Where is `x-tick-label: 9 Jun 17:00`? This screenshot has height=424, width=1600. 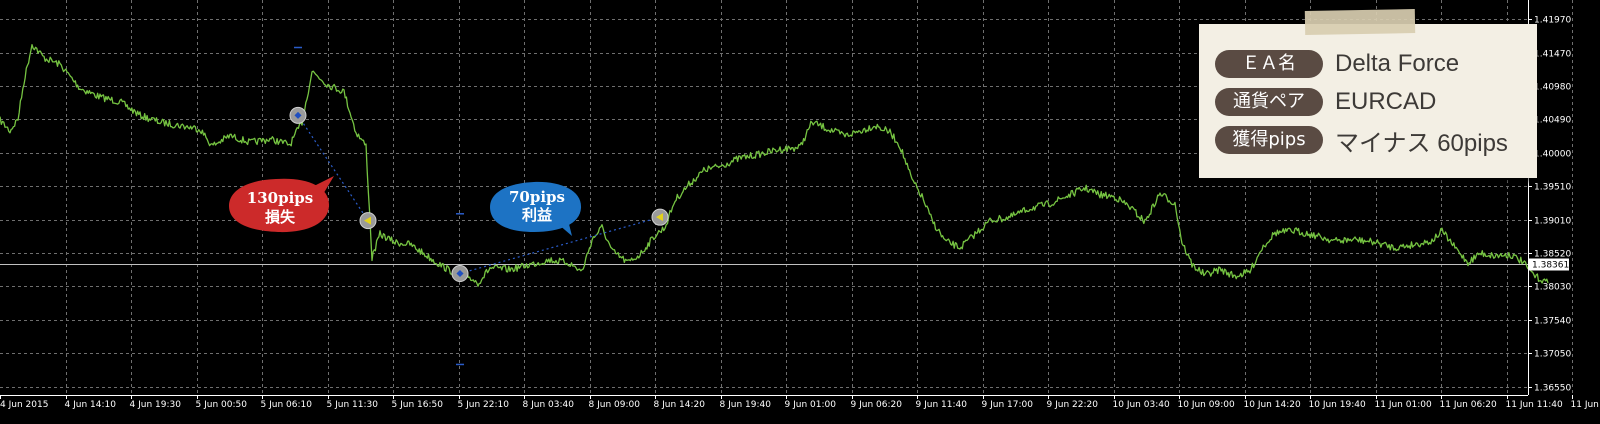
x-tick-label: 9 Jun 17:00 is located at coordinates (1008, 405).